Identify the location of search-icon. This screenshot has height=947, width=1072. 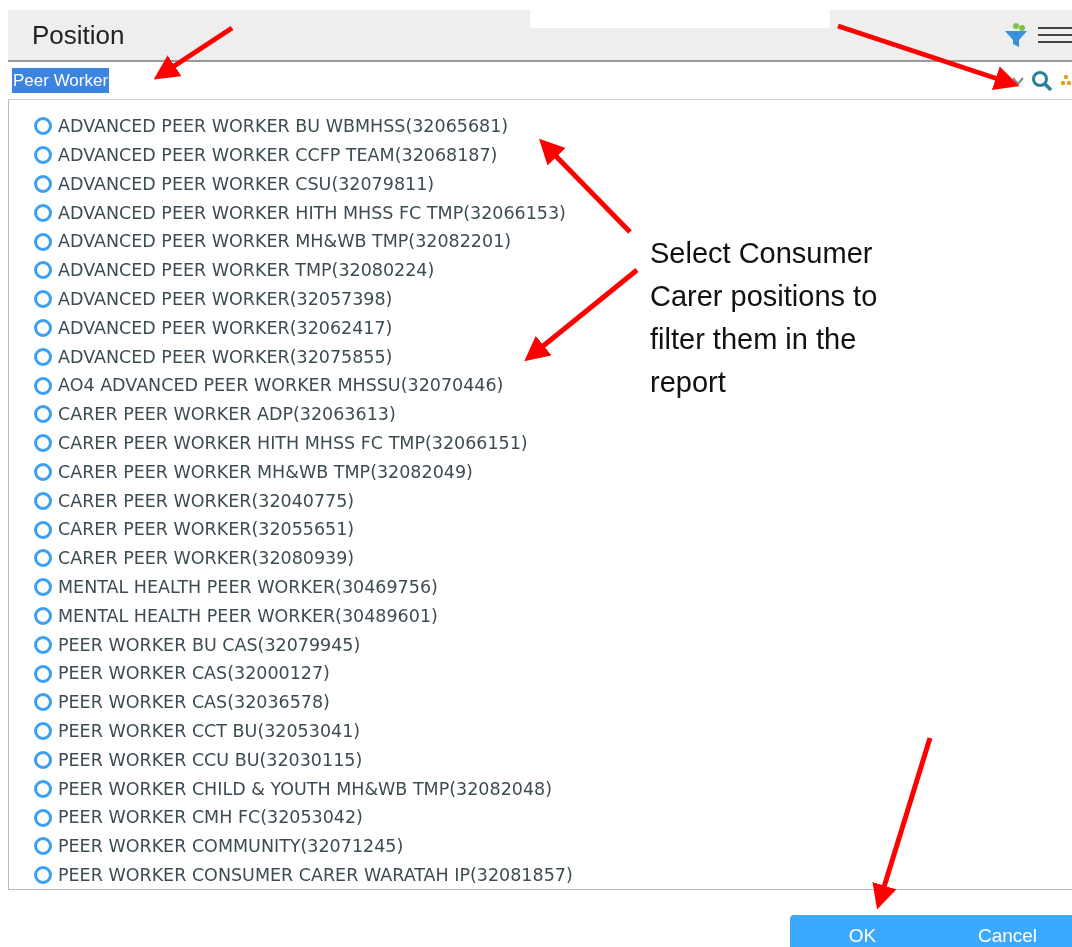
(1042, 80).